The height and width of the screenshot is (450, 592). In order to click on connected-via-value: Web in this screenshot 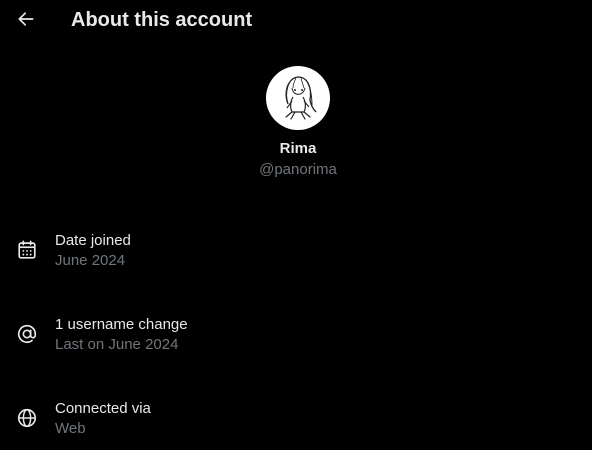, I will do `click(70, 428)`.